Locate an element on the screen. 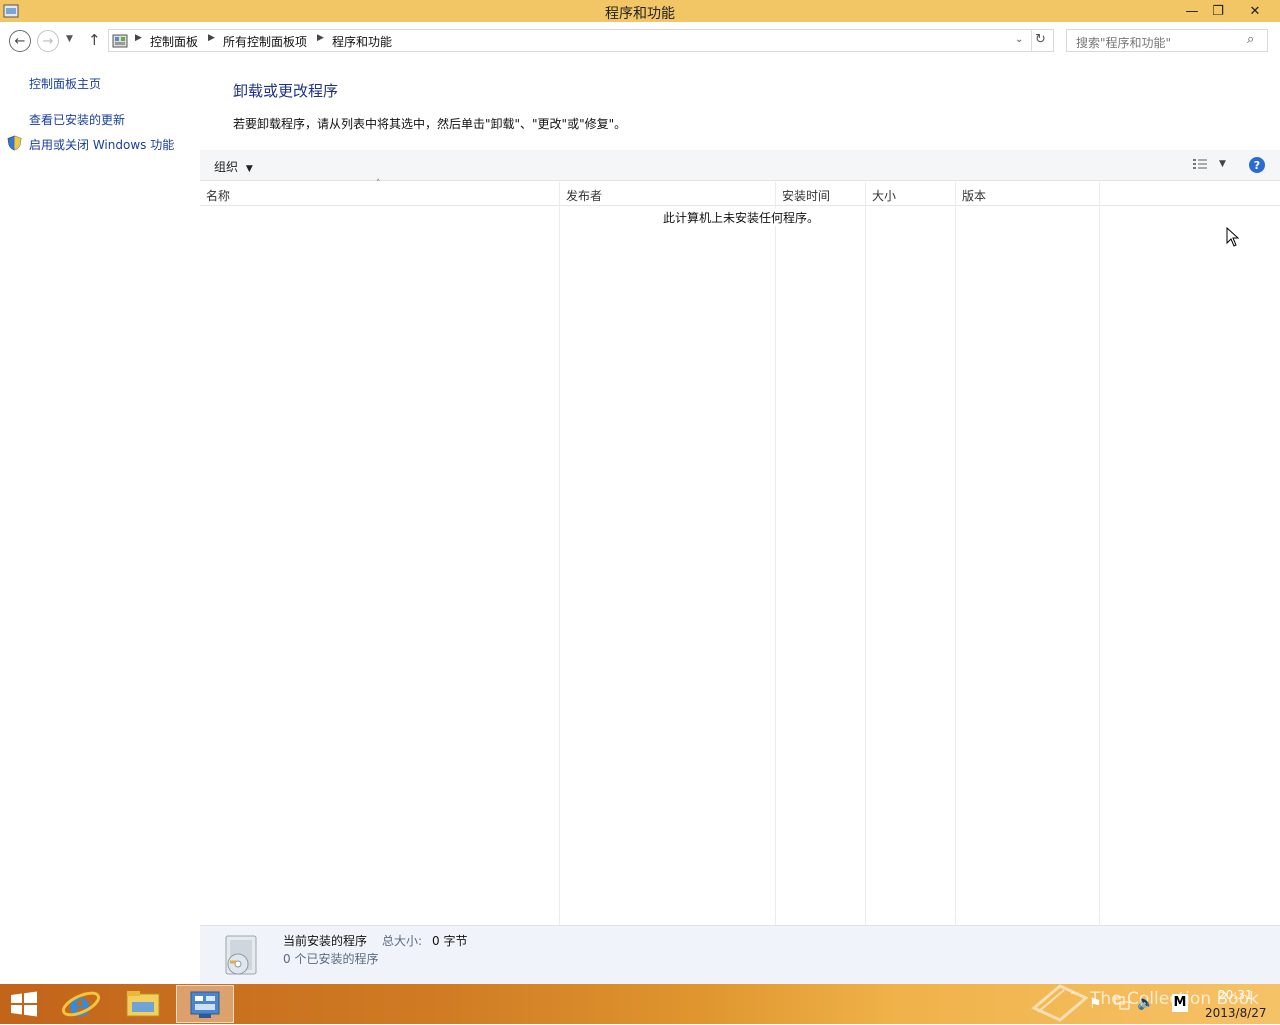 This screenshot has width=1280, height=1025. arrow-right-icon: → is located at coordinates (48, 41).